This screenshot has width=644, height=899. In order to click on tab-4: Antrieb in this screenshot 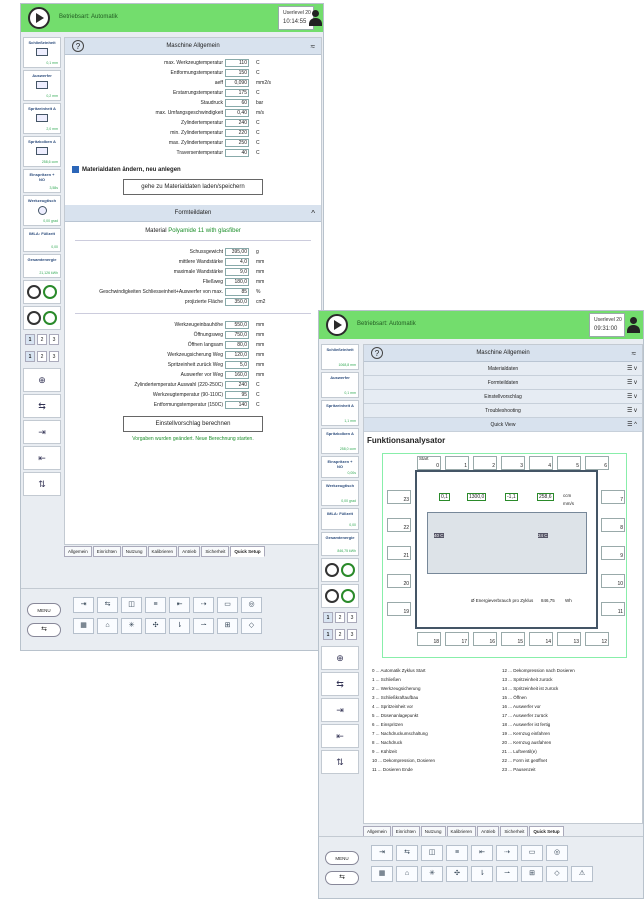, I will do `click(189, 551)`.